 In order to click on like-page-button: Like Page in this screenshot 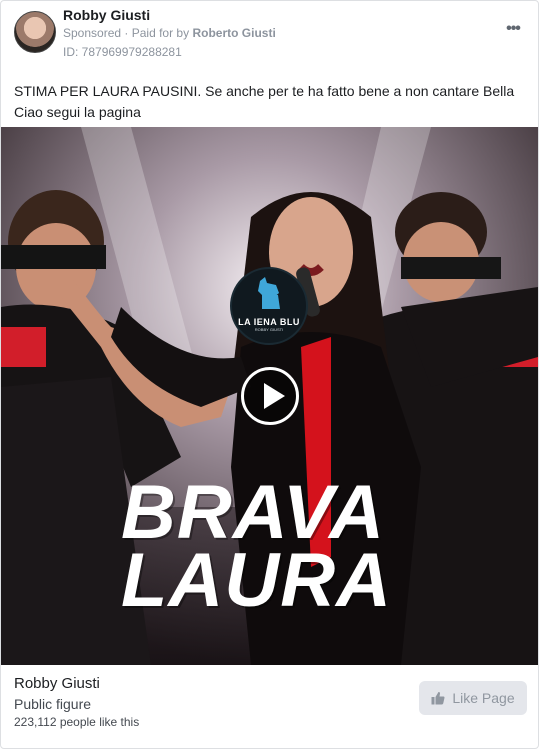, I will do `click(473, 698)`.